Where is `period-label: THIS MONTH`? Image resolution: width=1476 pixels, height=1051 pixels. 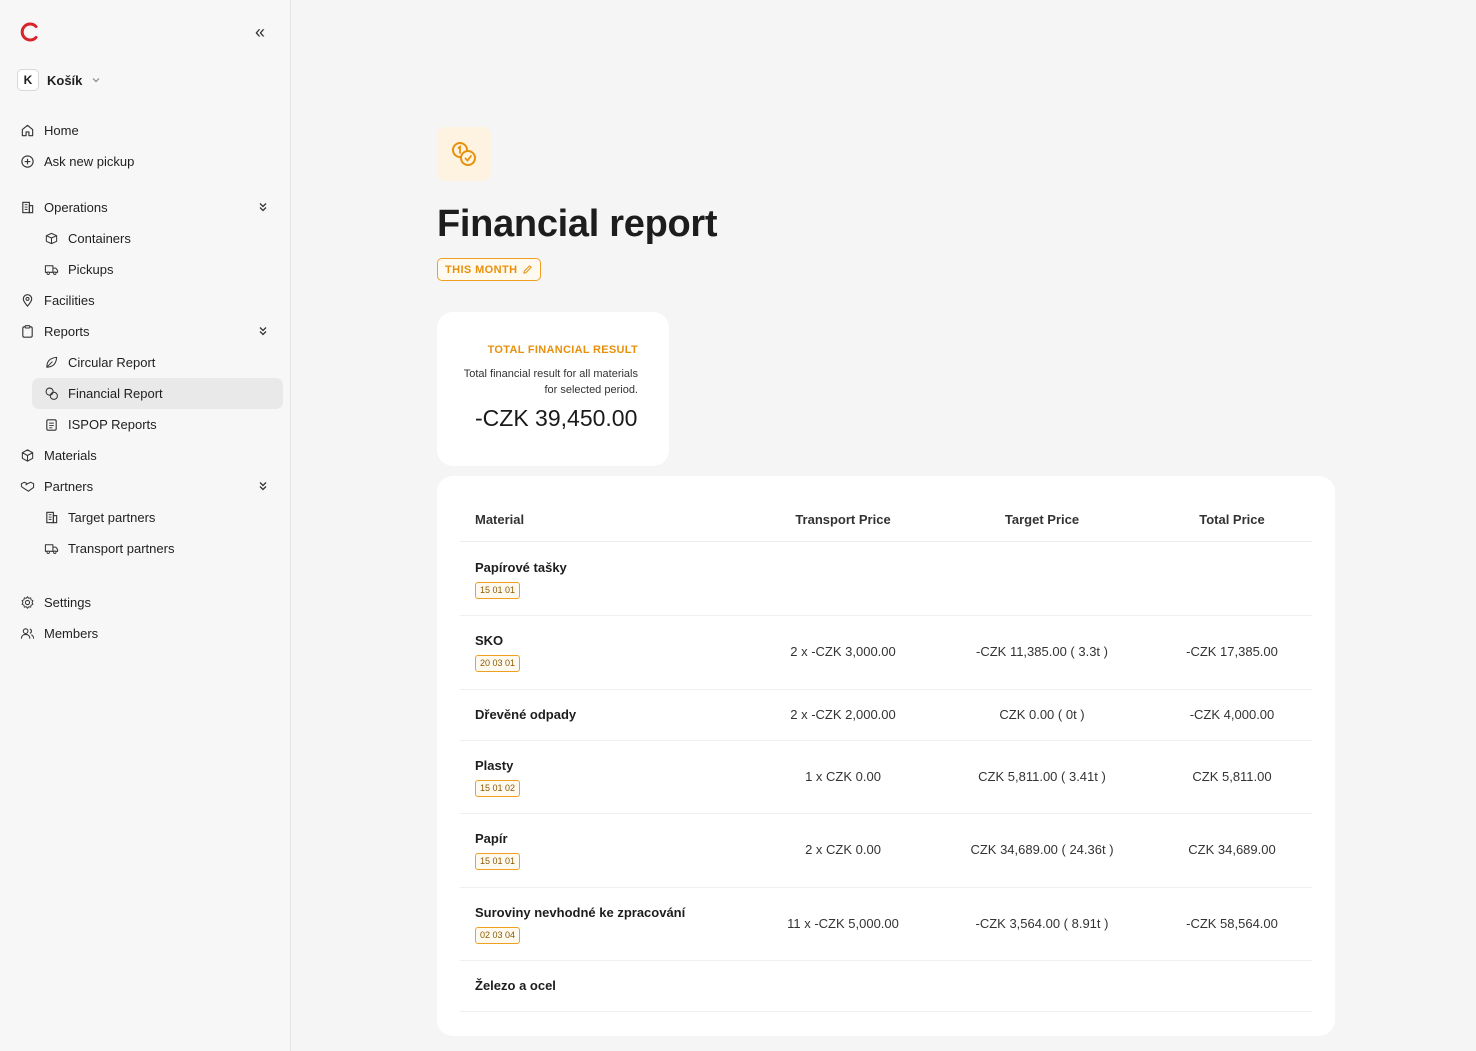
period-label: THIS MONTH is located at coordinates (481, 269).